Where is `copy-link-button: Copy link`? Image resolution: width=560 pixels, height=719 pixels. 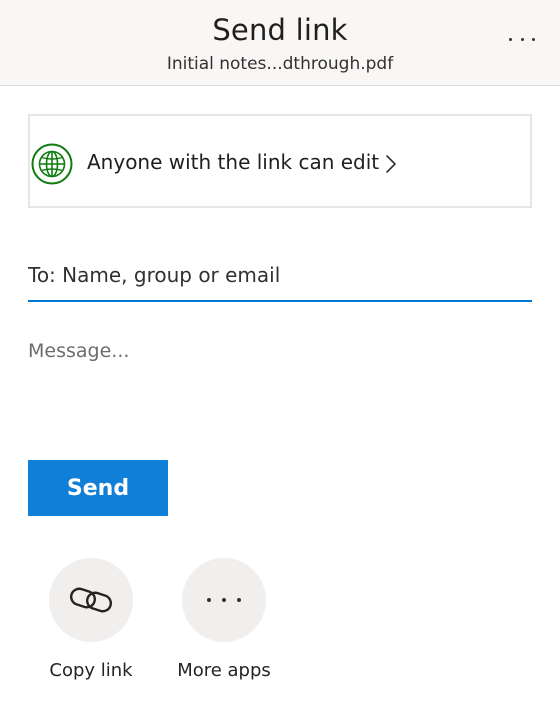
copy-link-button: Copy link is located at coordinates (91, 628).